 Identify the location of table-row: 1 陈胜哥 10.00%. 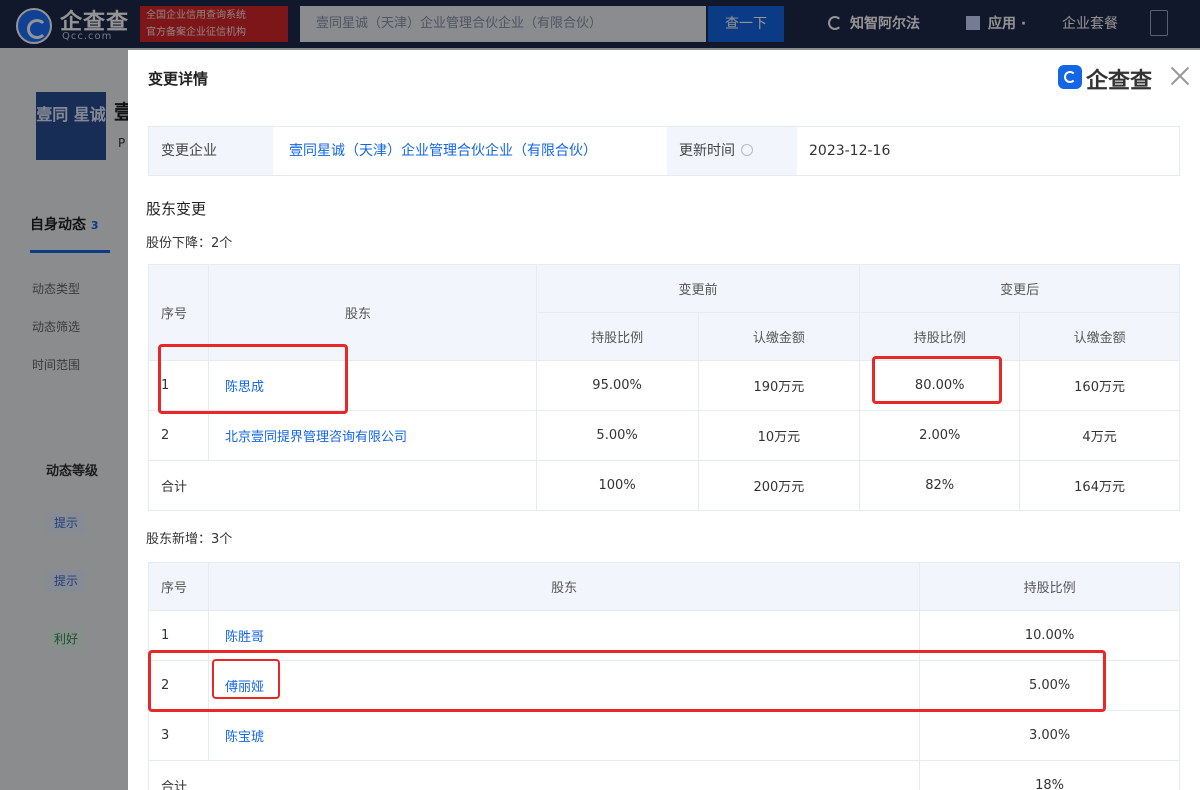
(664, 635).